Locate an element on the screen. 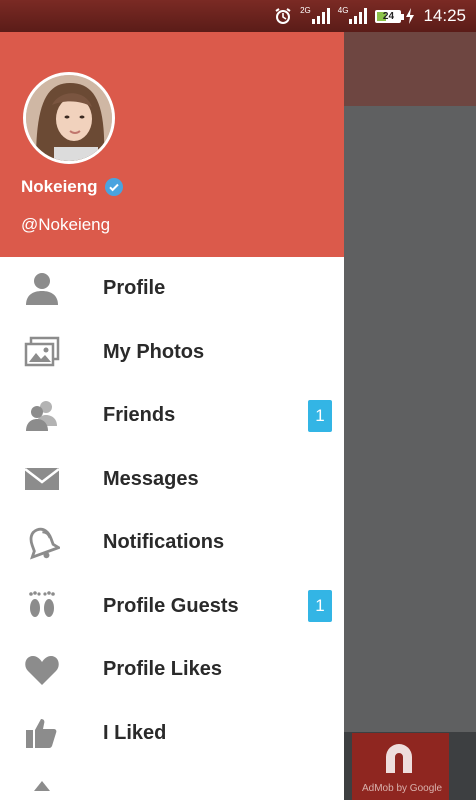  verified-badge-icon is located at coordinates (113, 187).